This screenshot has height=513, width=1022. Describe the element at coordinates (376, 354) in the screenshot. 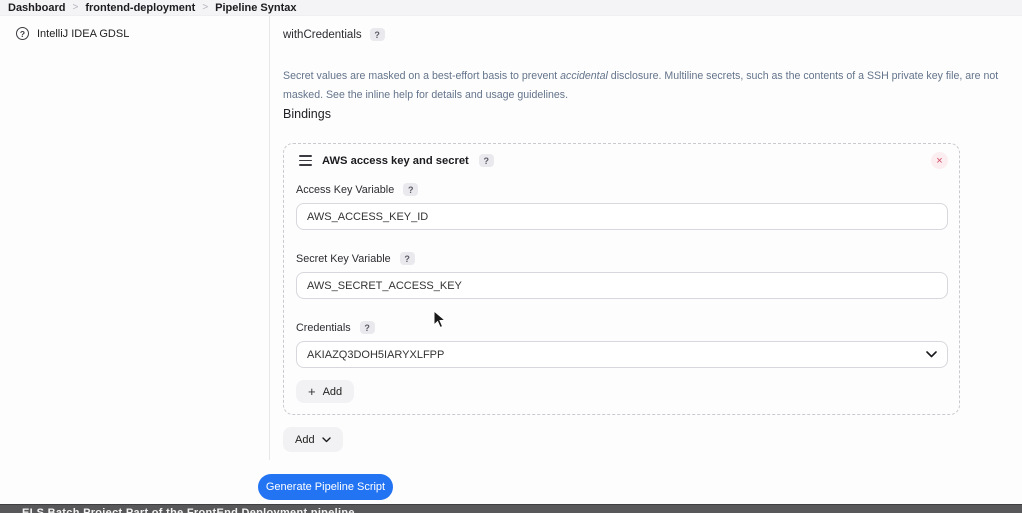

I see `credentials-selected-value: AKIAZQ3DOH5IARYXLFPP` at that location.